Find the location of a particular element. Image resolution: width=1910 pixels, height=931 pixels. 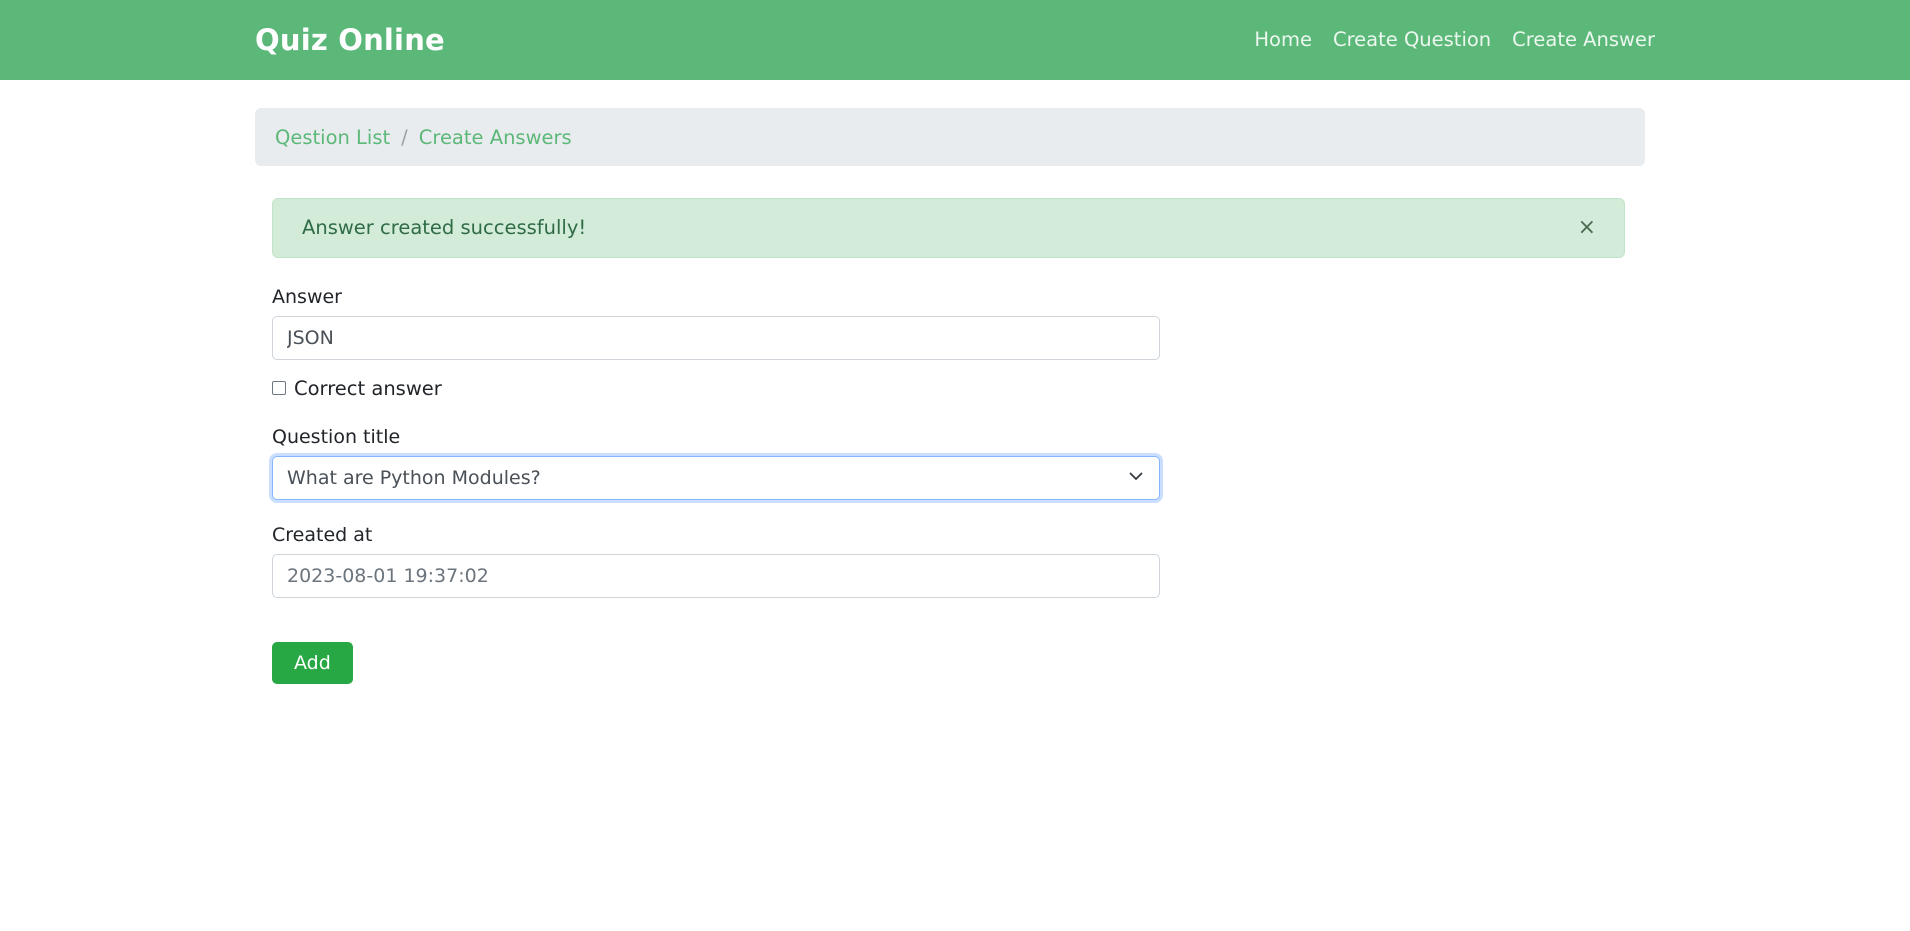

question-title-select-wrap: What are Python Modules? is located at coordinates (716, 477).